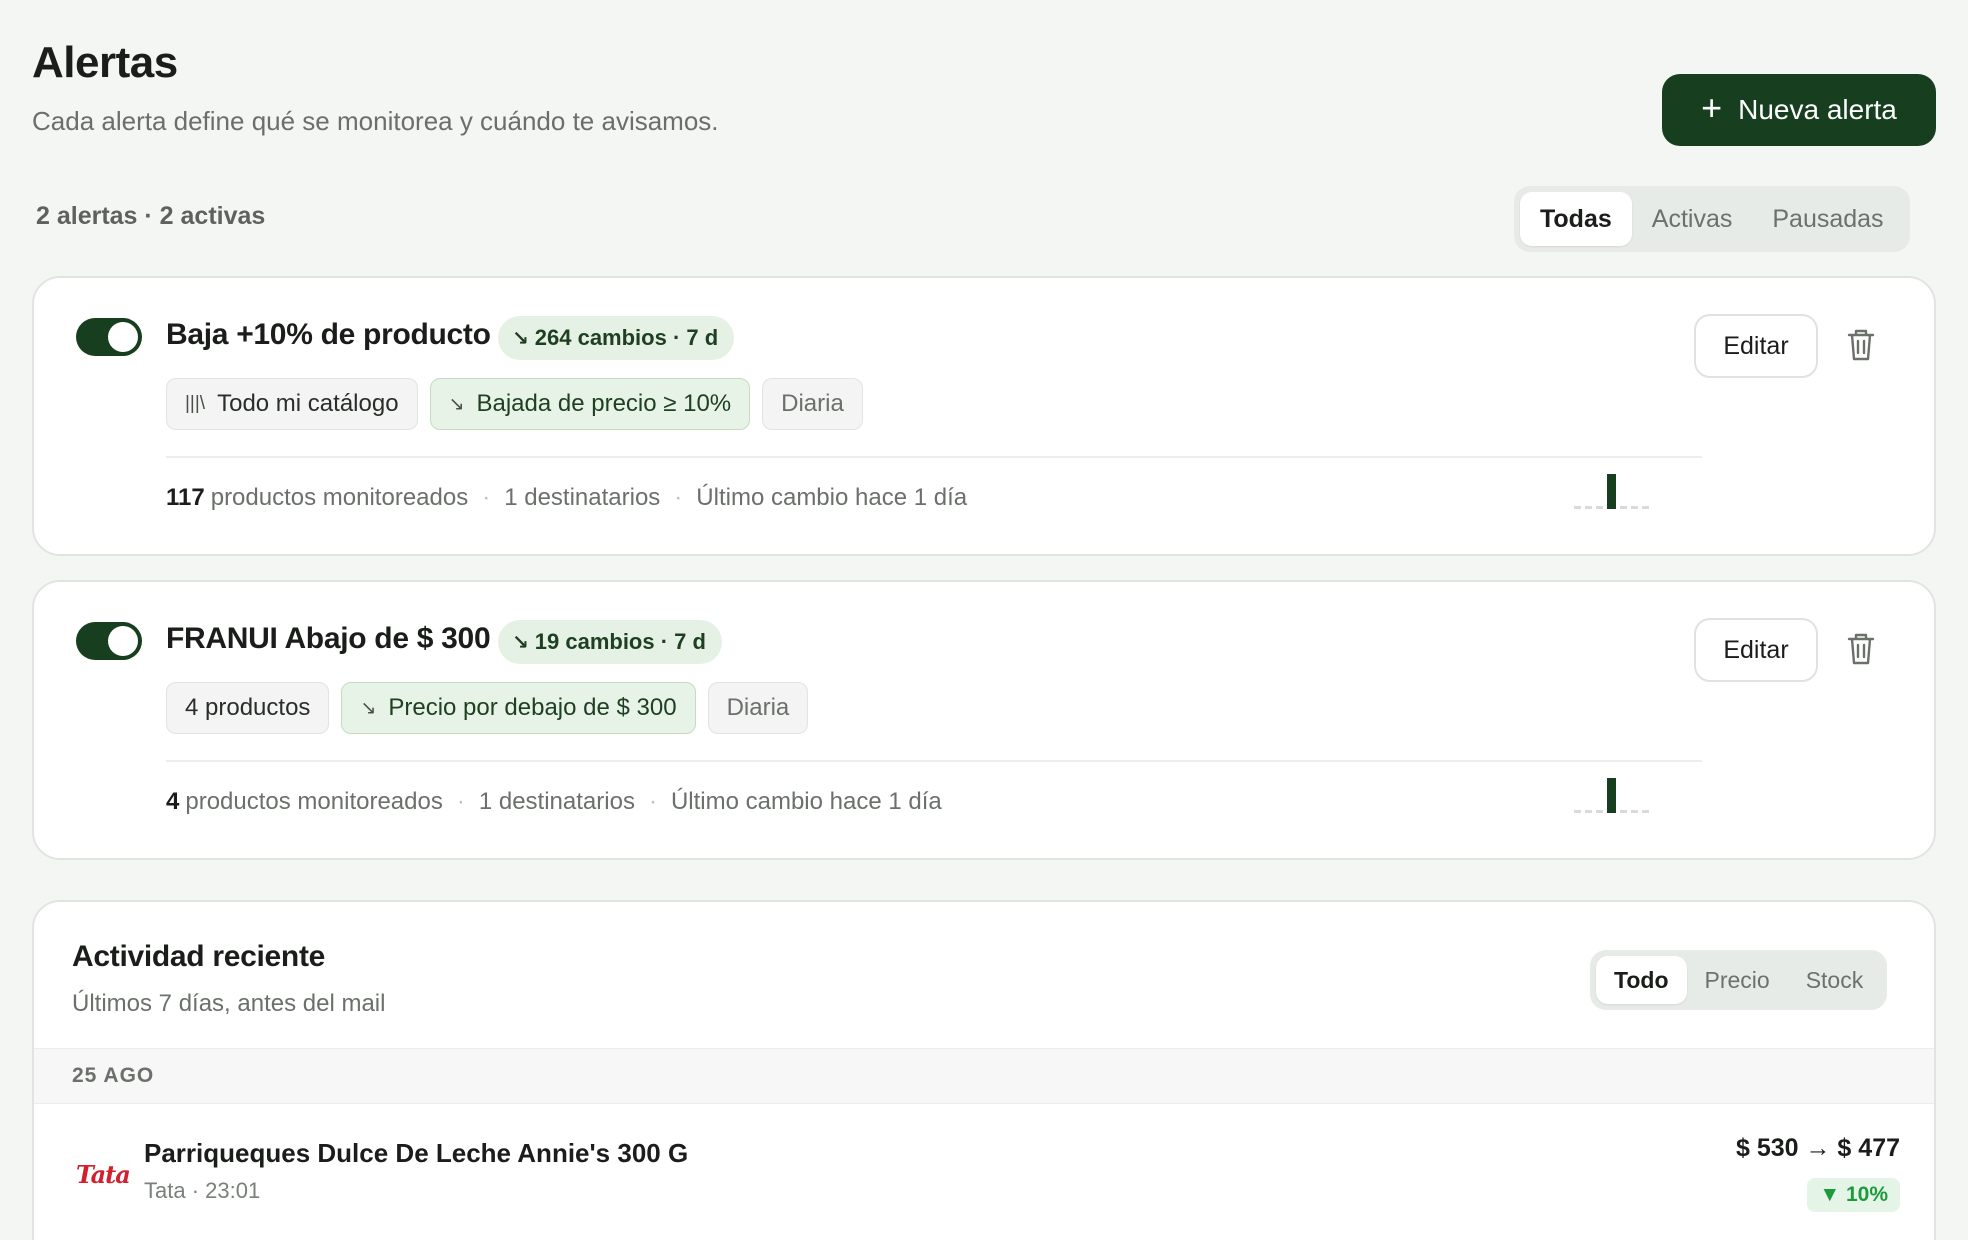 This screenshot has width=1968, height=1240. Describe the element at coordinates (1835, 980) in the screenshot. I see `tab-stock: Stock` at that location.